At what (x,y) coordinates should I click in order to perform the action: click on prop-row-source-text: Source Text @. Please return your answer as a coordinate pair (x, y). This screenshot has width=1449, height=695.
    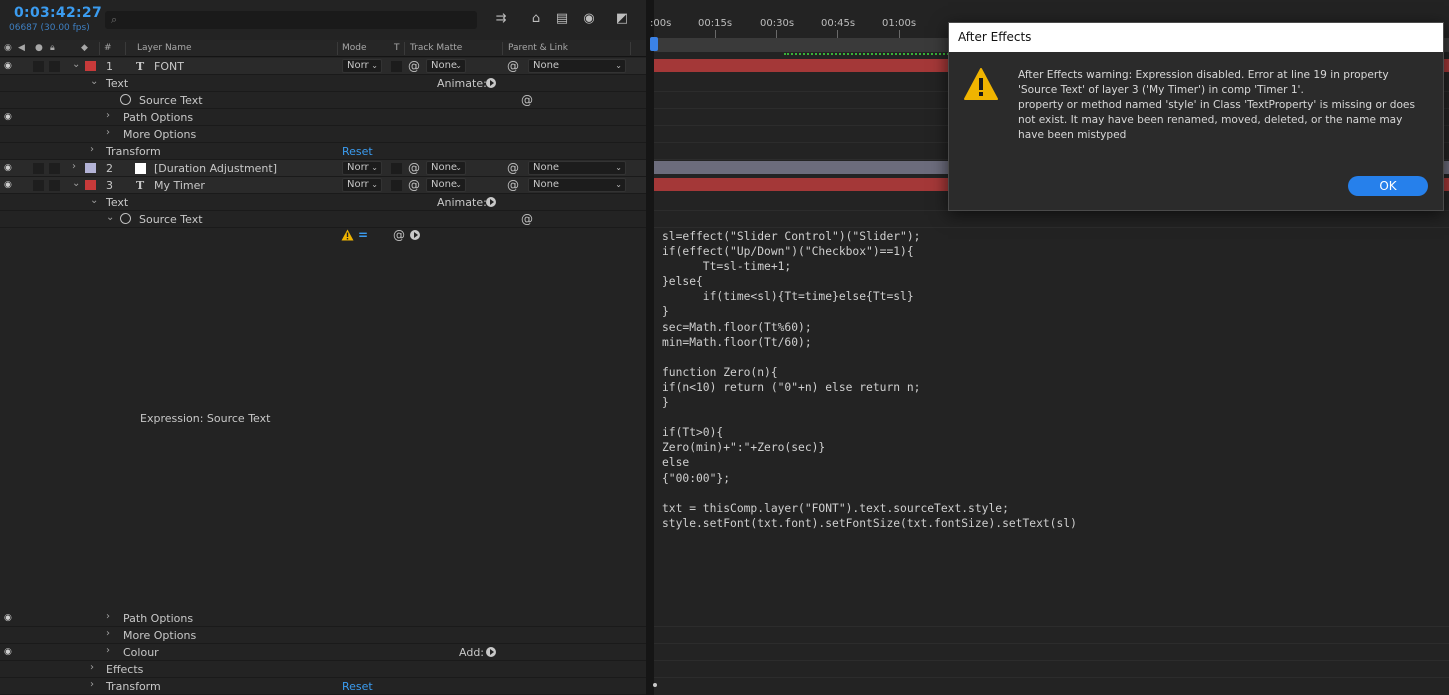
    Looking at the image, I should click on (323, 100).